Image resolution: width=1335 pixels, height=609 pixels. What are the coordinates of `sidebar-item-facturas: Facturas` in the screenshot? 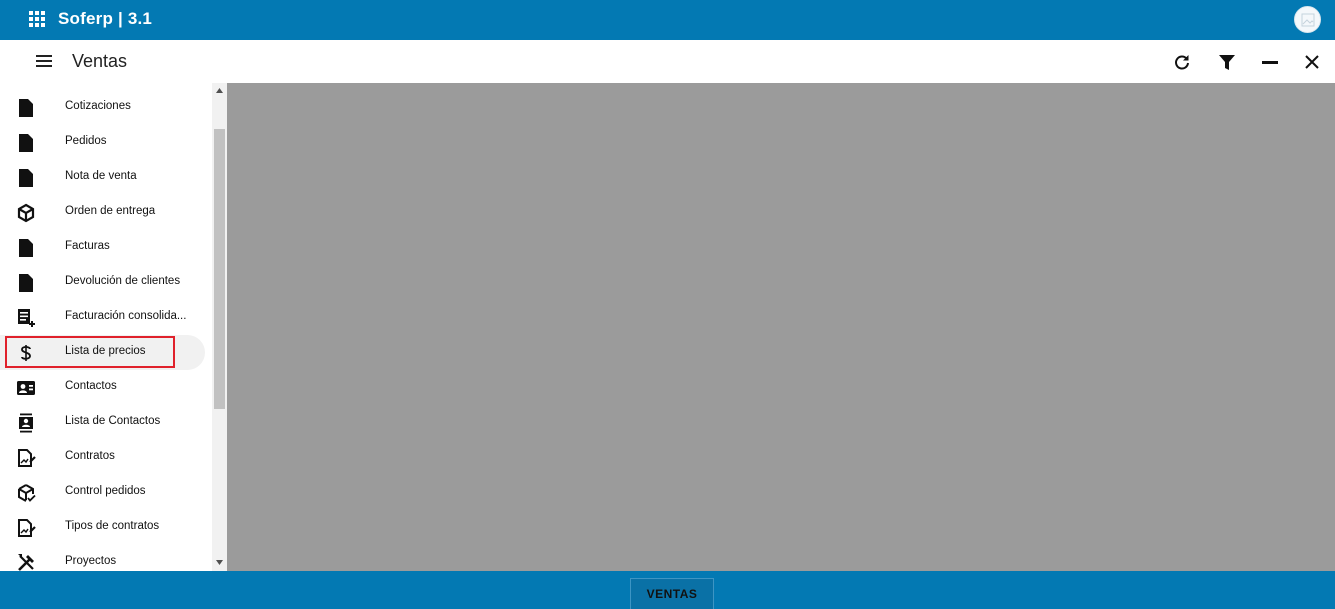 It's located at (102, 247).